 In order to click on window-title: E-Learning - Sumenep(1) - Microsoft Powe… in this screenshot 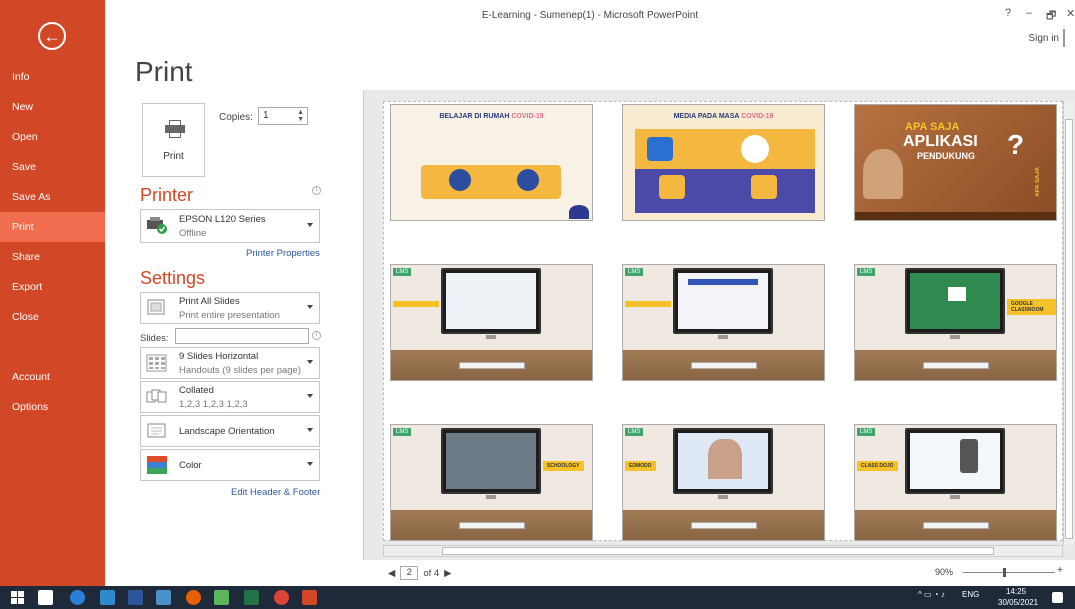, I will do `click(590, 15)`.